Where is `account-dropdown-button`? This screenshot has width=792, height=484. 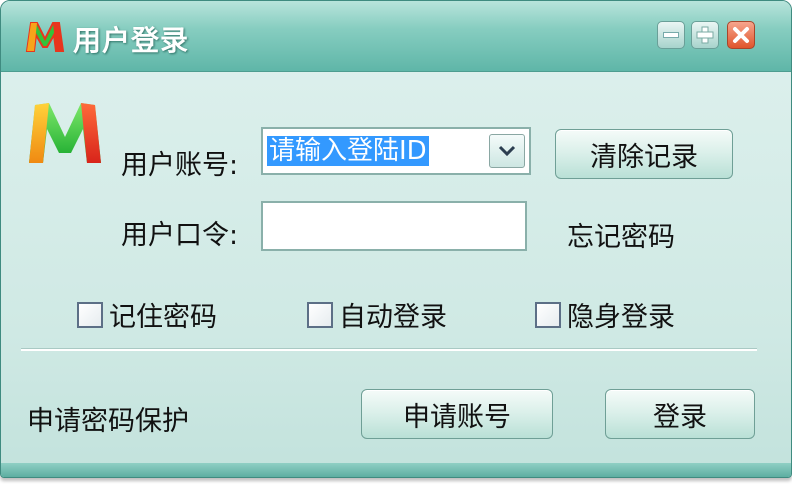
account-dropdown-button is located at coordinates (507, 151).